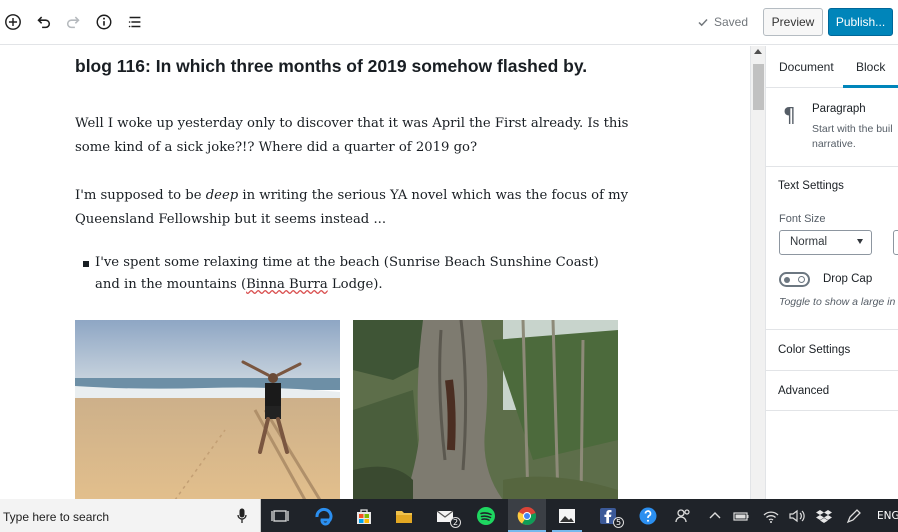 The width and height of the screenshot is (898, 532). Describe the element at coordinates (222, 195) in the screenshot. I see `paragraph-emphasis: deep` at that location.